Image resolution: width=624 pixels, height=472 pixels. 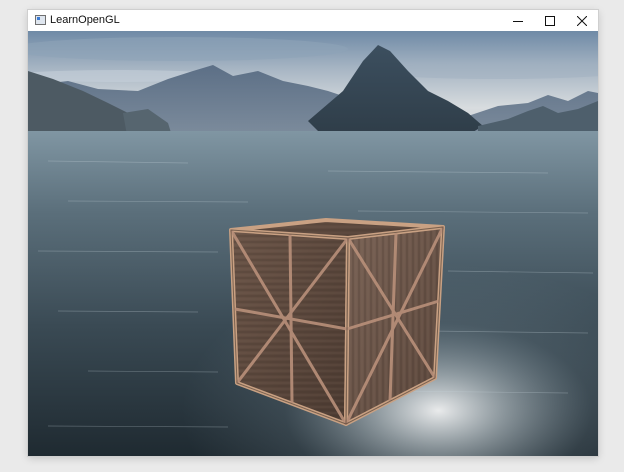 What do you see at coordinates (313, 20) in the screenshot?
I see `title-bar: LearnOpenGL` at bounding box center [313, 20].